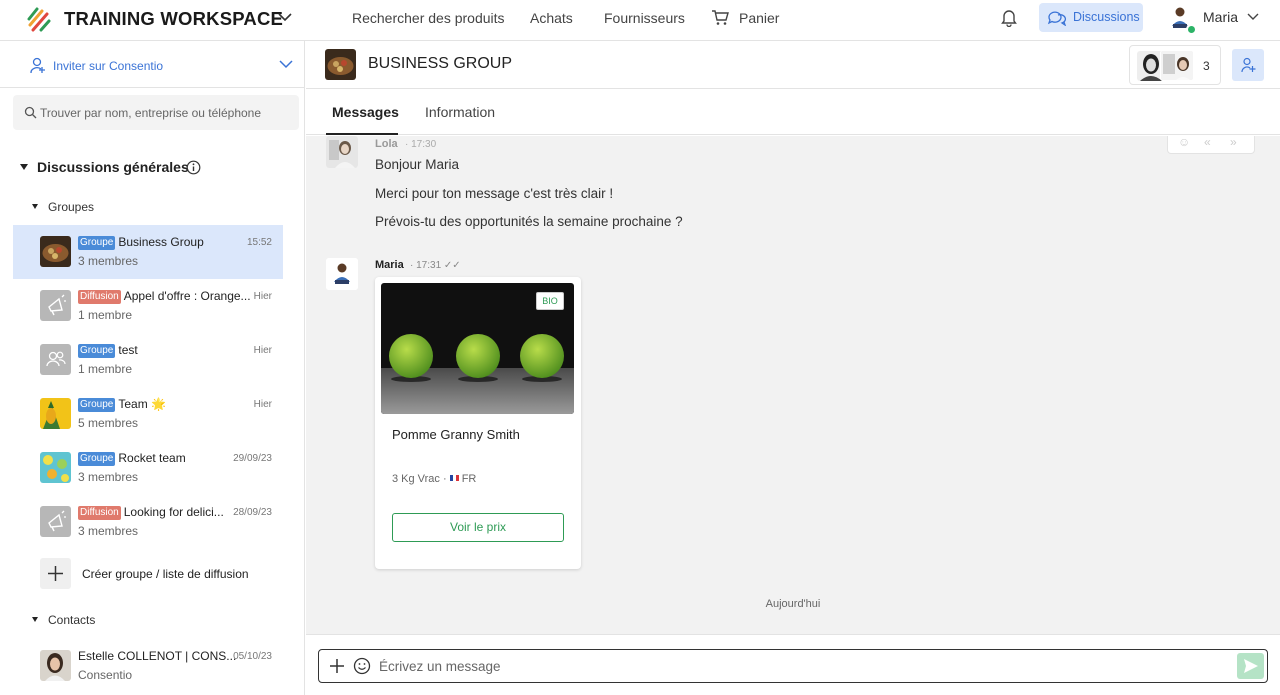  What do you see at coordinates (456, 434) in the screenshot?
I see `product-name: Pomme Granny Smith` at bounding box center [456, 434].